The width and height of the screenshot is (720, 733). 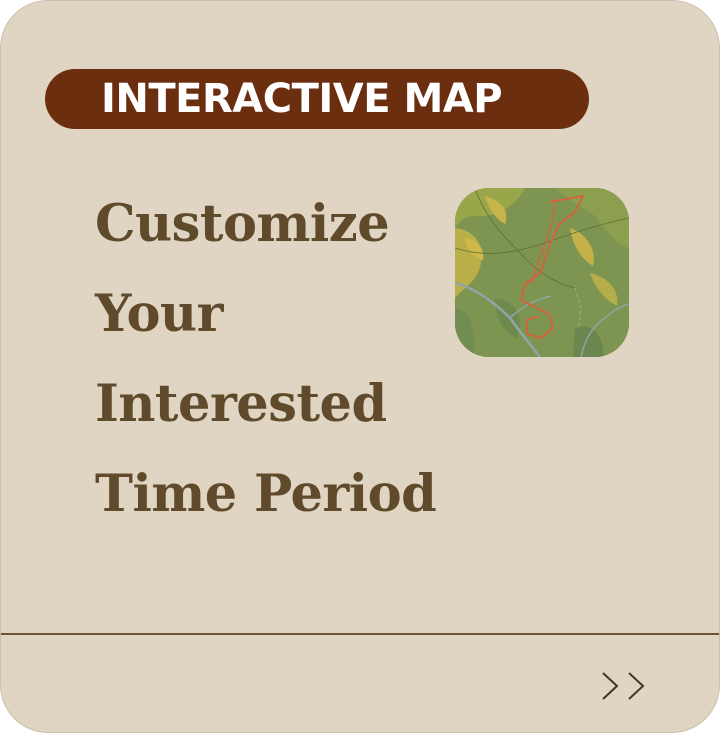 I want to click on map-thumbnail-icon, so click(x=542, y=272).